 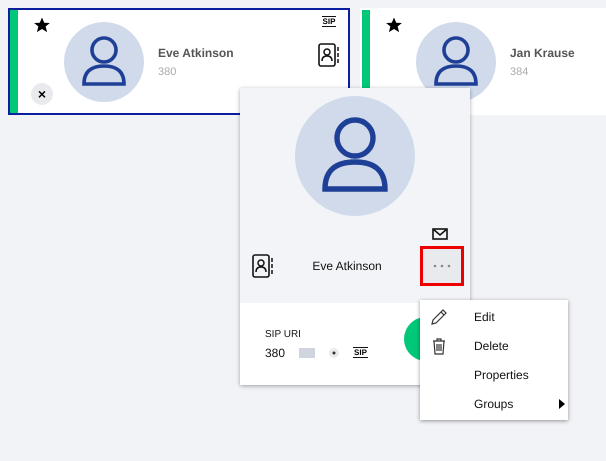 I want to click on dot-icon, so click(x=334, y=353).